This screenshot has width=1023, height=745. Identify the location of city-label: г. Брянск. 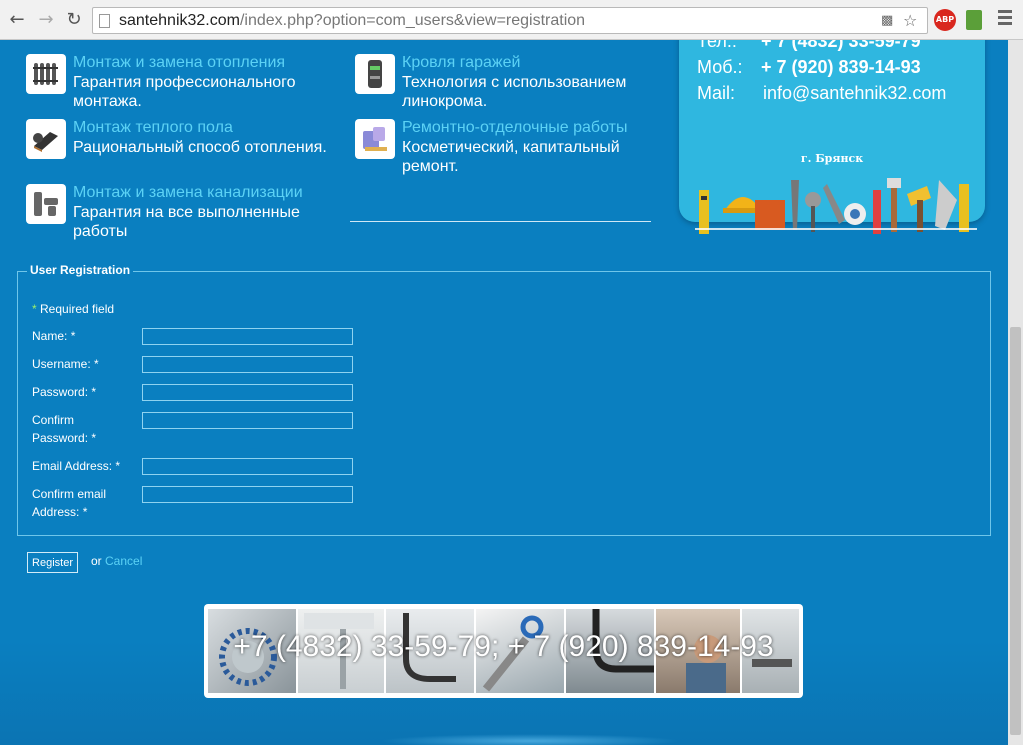
(832, 158).